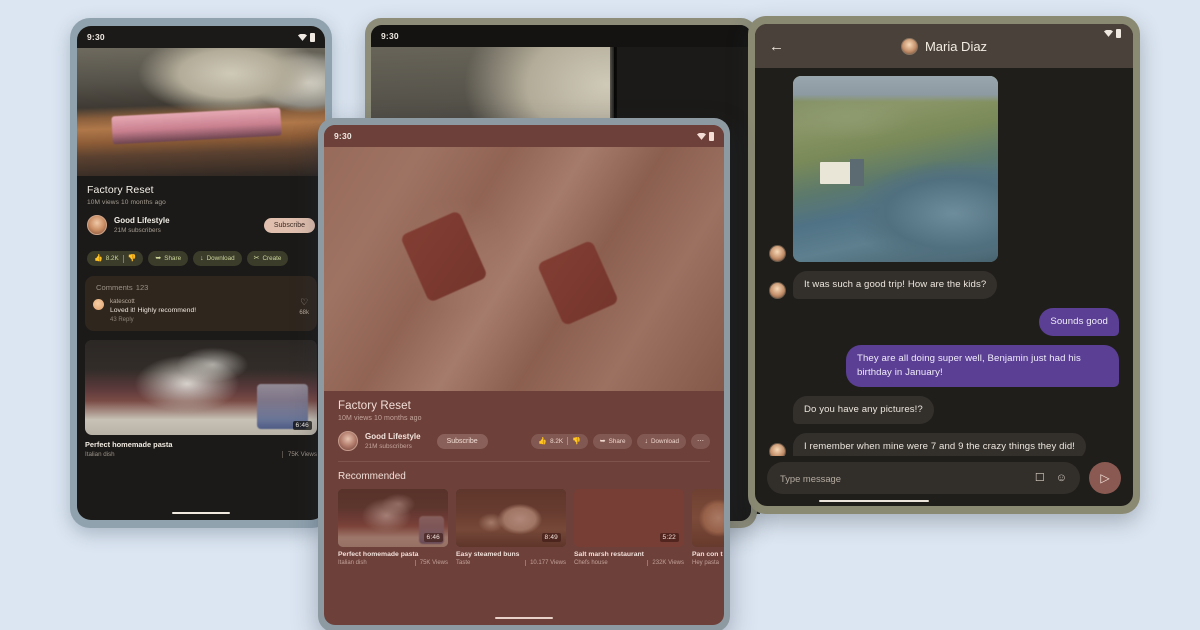  I want to click on more-options-chip: ⋯, so click(700, 441).